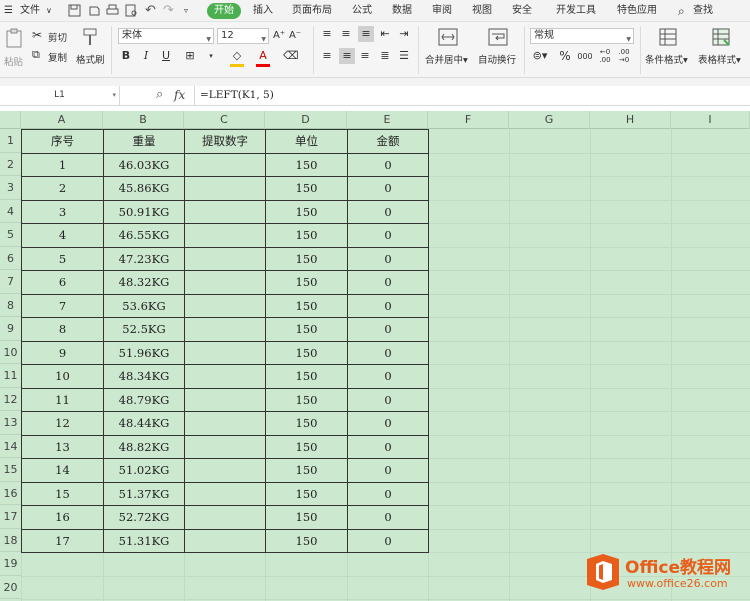  Describe the element at coordinates (144, 258) in the screenshot. I see `table-cell: 47.23KG` at that location.